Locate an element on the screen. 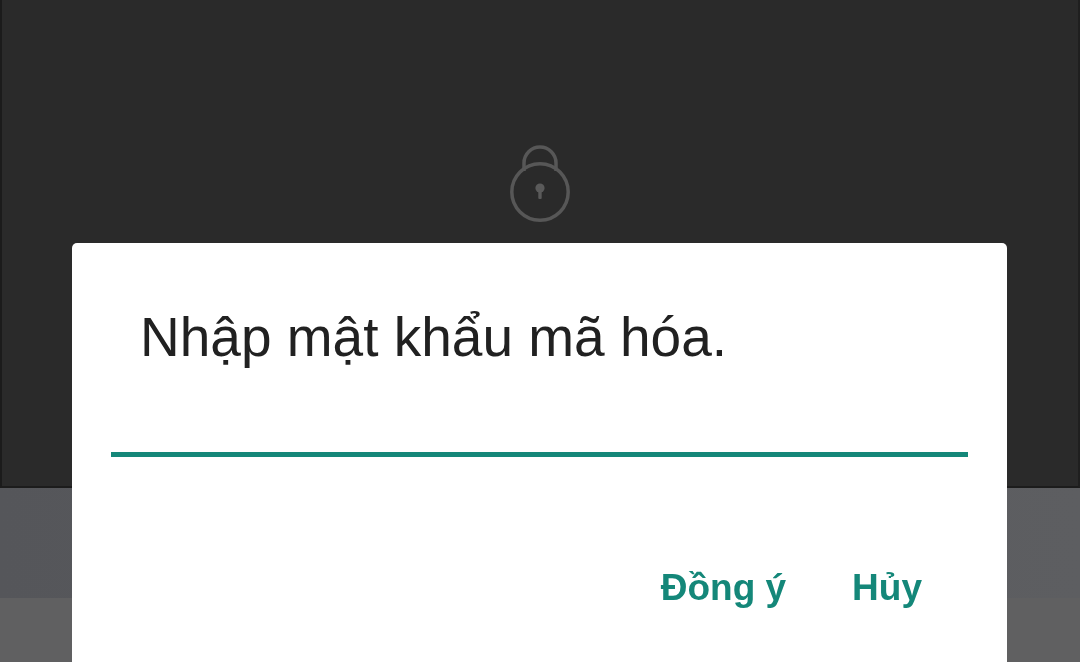  confirm-button: Đồng ý is located at coordinates (723, 588).